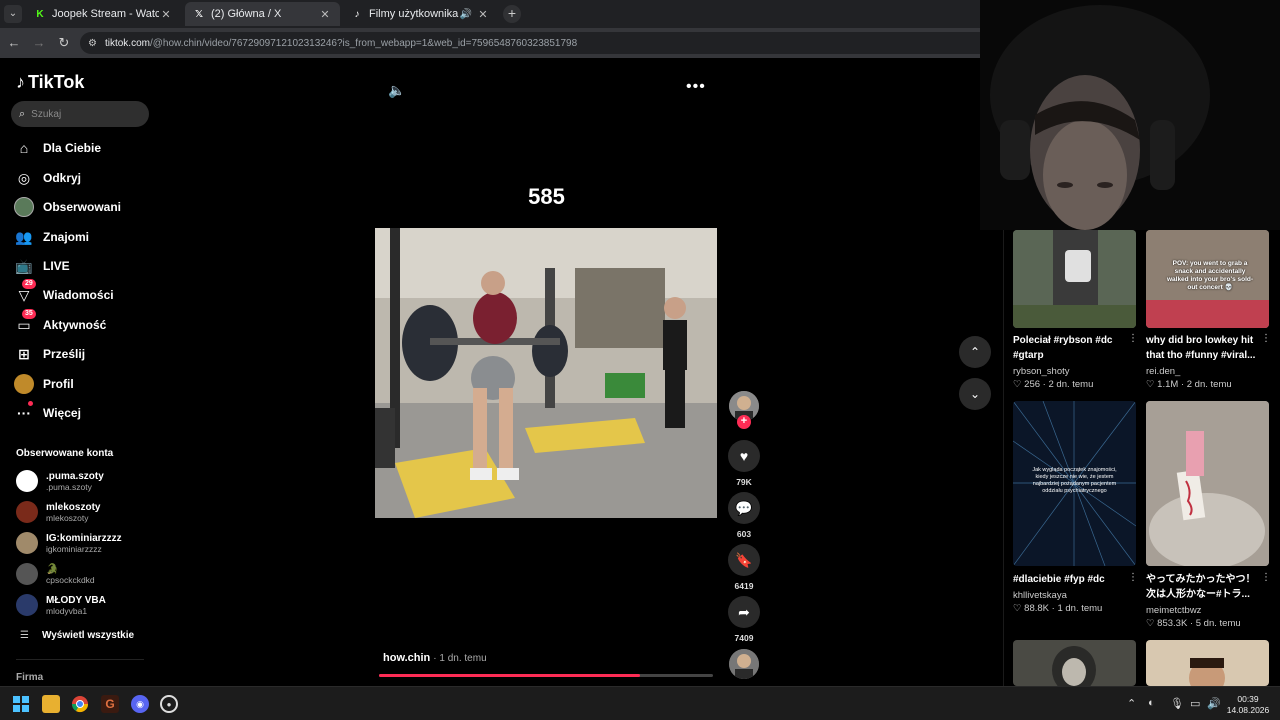  Describe the element at coordinates (512, 14) in the screenshot. I see `new-tab-button: +` at that location.